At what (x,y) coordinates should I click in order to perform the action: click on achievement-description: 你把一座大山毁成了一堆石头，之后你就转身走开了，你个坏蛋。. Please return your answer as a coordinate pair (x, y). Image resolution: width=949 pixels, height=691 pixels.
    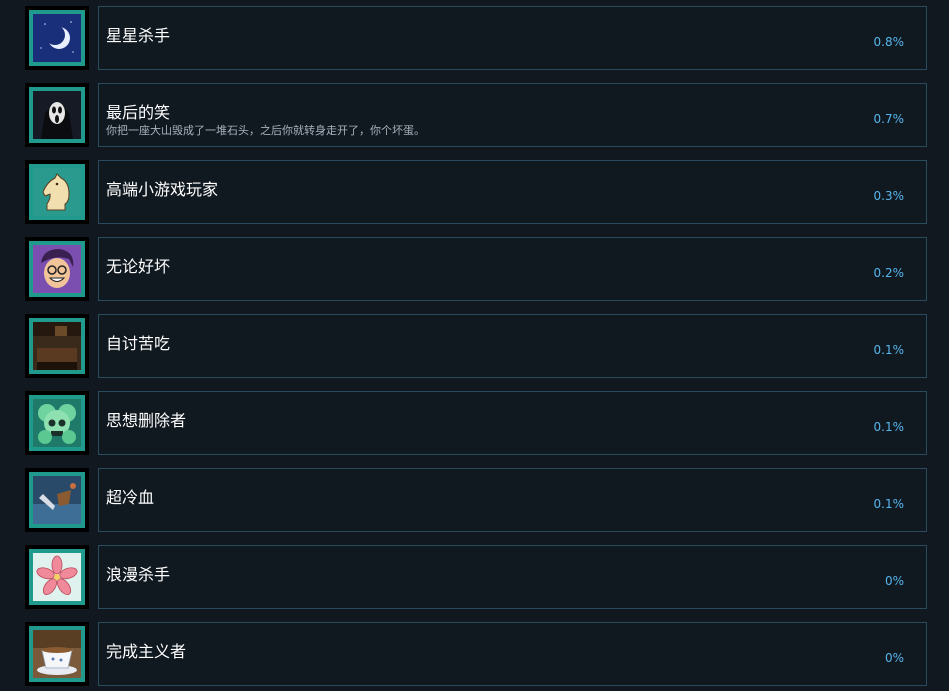
    Looking at the image, I should click on (265, 130).